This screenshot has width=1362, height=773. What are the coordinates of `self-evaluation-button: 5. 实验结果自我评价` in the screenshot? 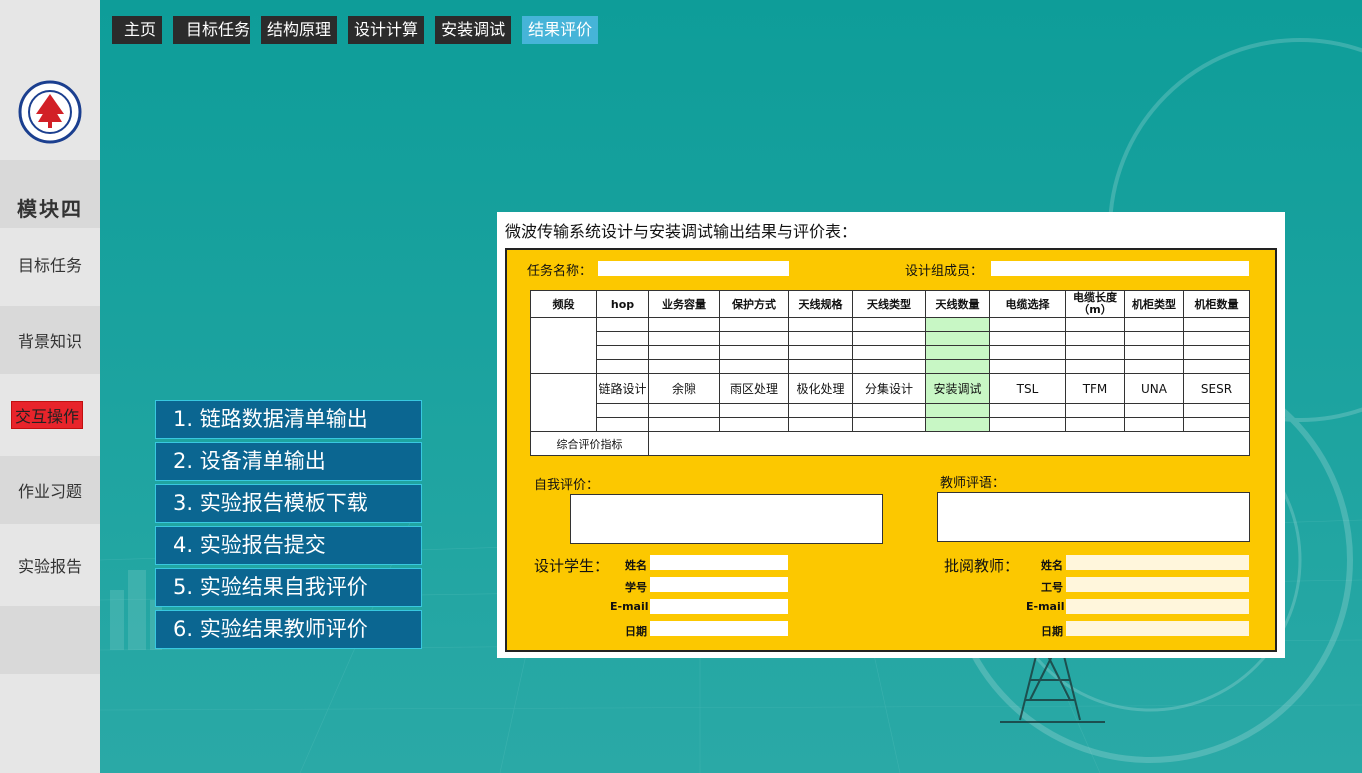 It's located at (288, 587).